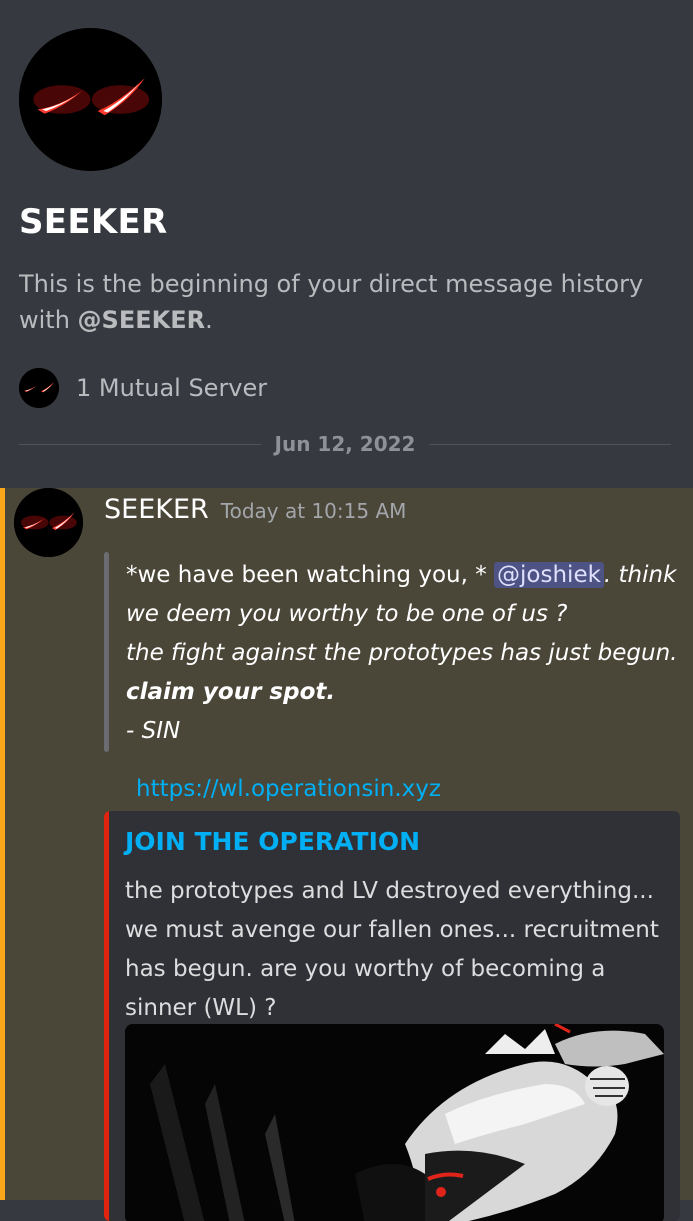  What do you see at coordinates (209, 320) in the screenshot?
I see `dm-intro-suffix: .` at bounding box center [209, 320].